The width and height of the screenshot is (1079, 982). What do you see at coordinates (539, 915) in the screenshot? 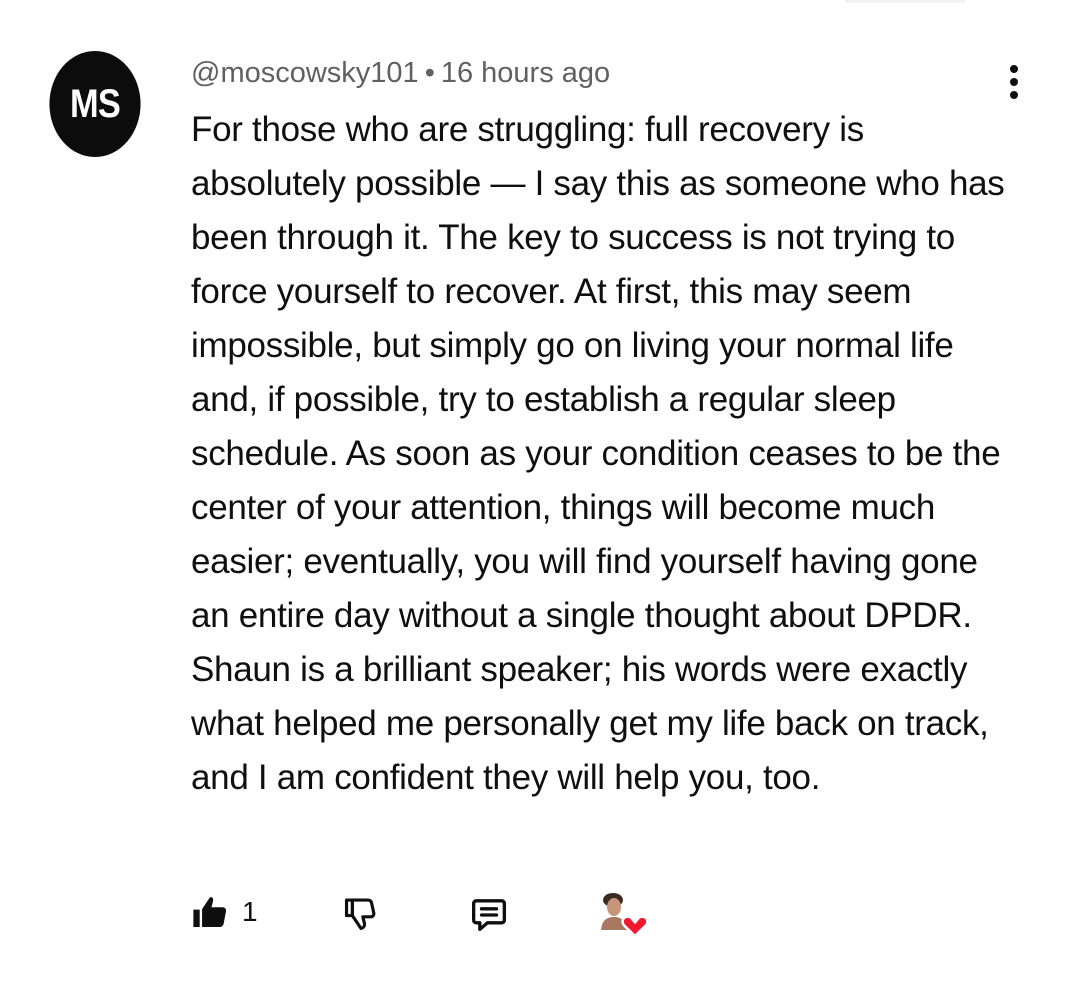
I see `comment-actions: 1` at bounding box center [539, 915].